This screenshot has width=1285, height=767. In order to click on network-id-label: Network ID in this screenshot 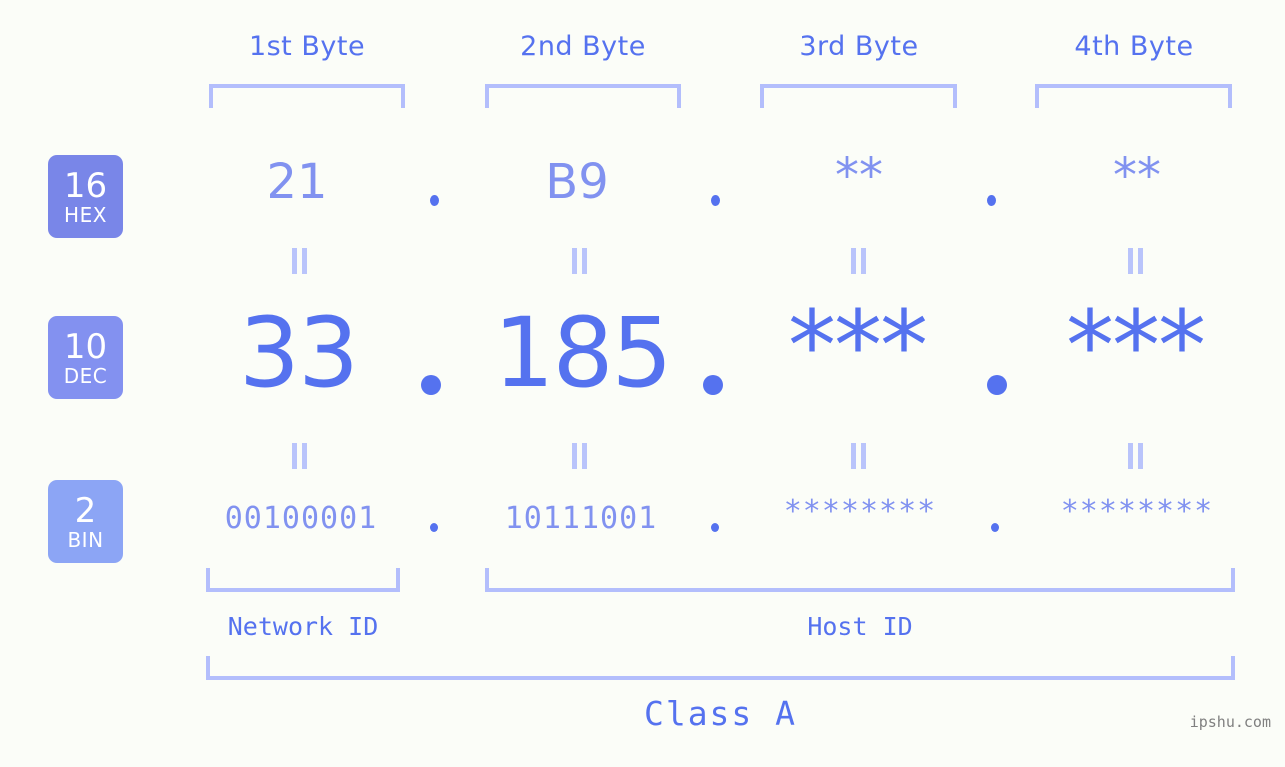, I will do `click(303, 626)`.